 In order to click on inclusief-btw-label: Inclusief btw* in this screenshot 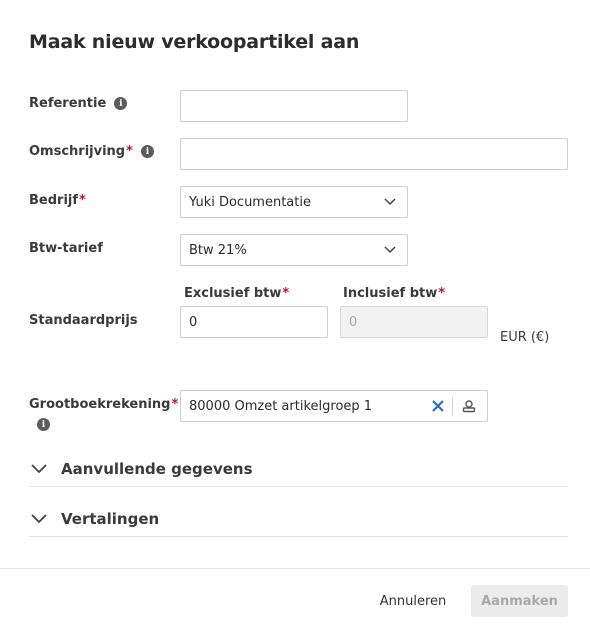, I will do `click(394, 293)`.